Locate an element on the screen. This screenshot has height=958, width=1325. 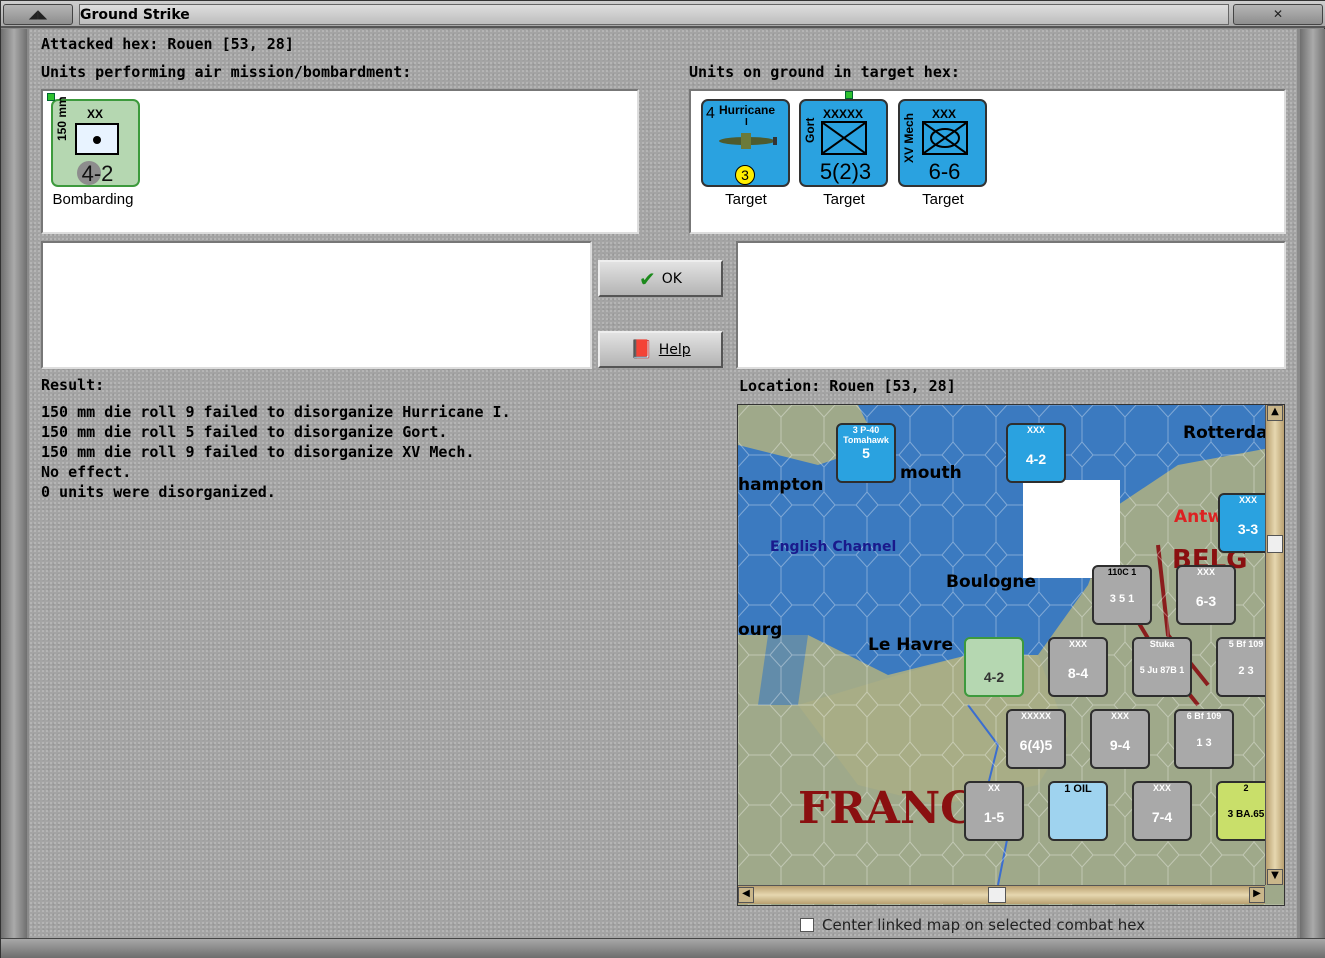
infantry-symbol-icon is located at coordinates (844, 138).